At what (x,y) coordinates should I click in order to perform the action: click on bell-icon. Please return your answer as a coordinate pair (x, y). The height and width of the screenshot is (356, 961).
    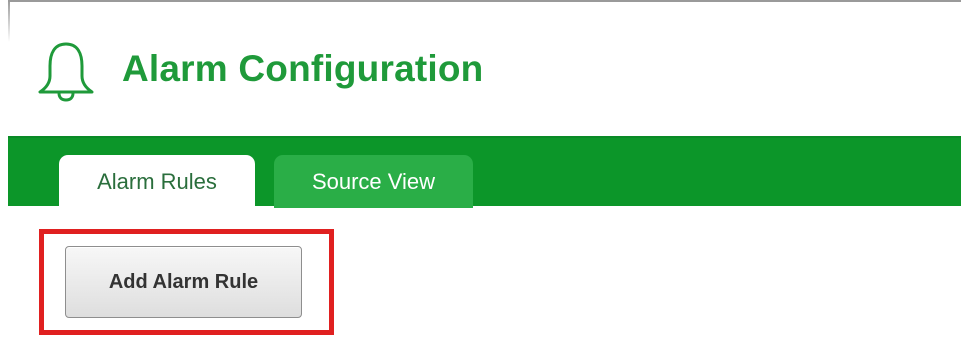
    Looking at the image, I should click on (66, 72).